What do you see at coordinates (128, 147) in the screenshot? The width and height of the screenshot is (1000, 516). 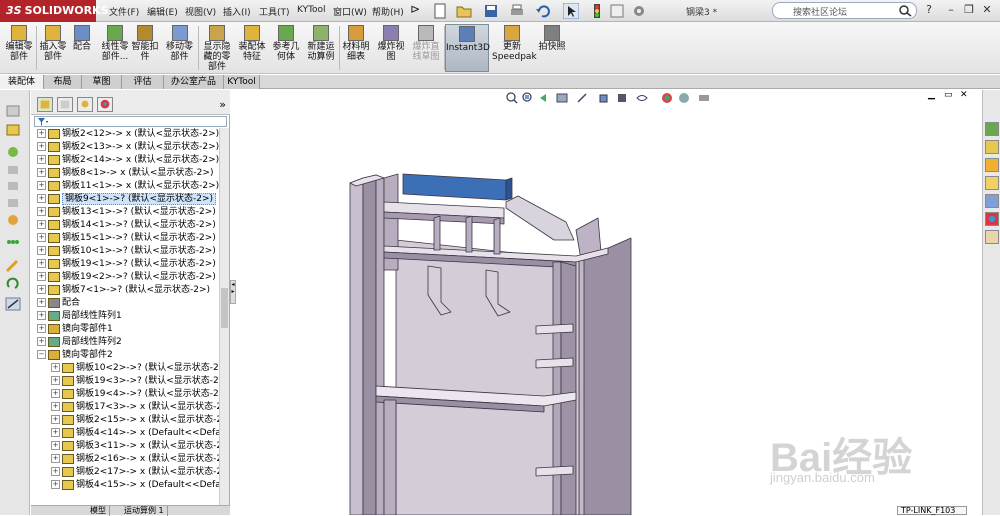 I see `tree-item: + 钢板2<13>-> x (默认<显示状态-2>)` at bounding box center [128, 147].